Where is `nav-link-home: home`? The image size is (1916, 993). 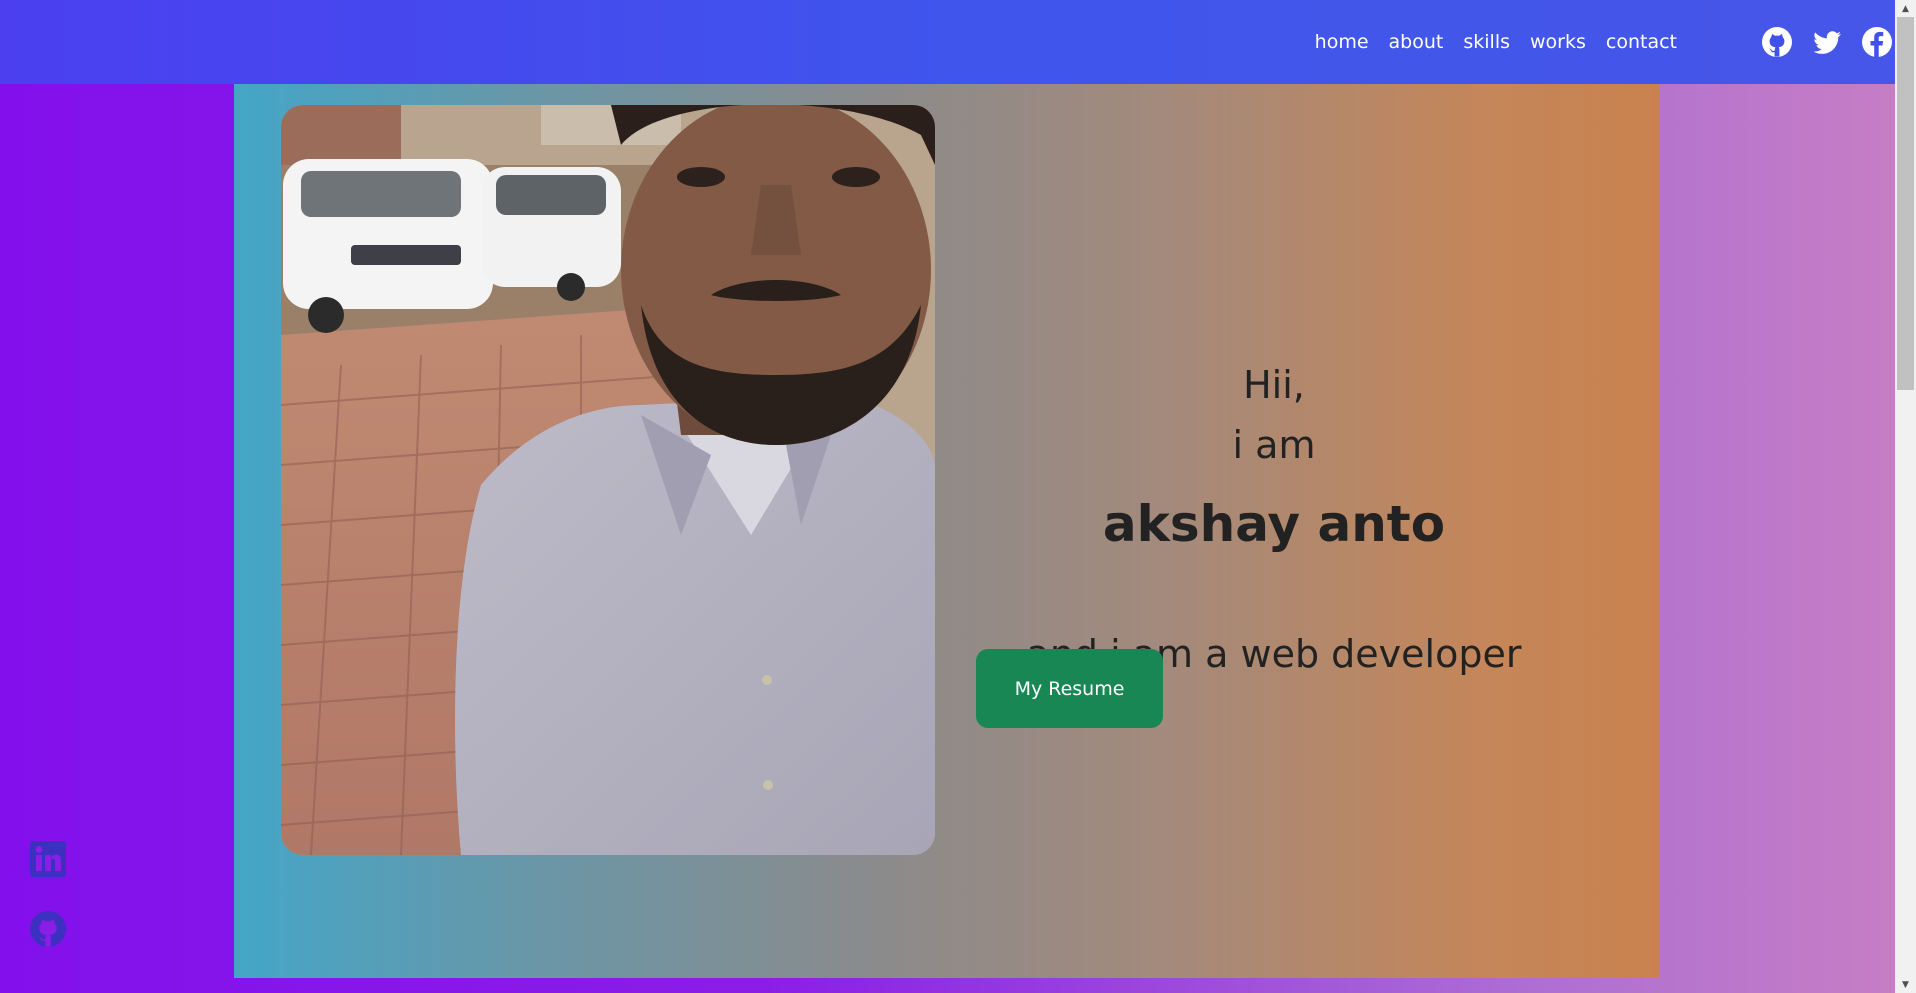
nav-link-home: home is located at coordinates (1342, 42).